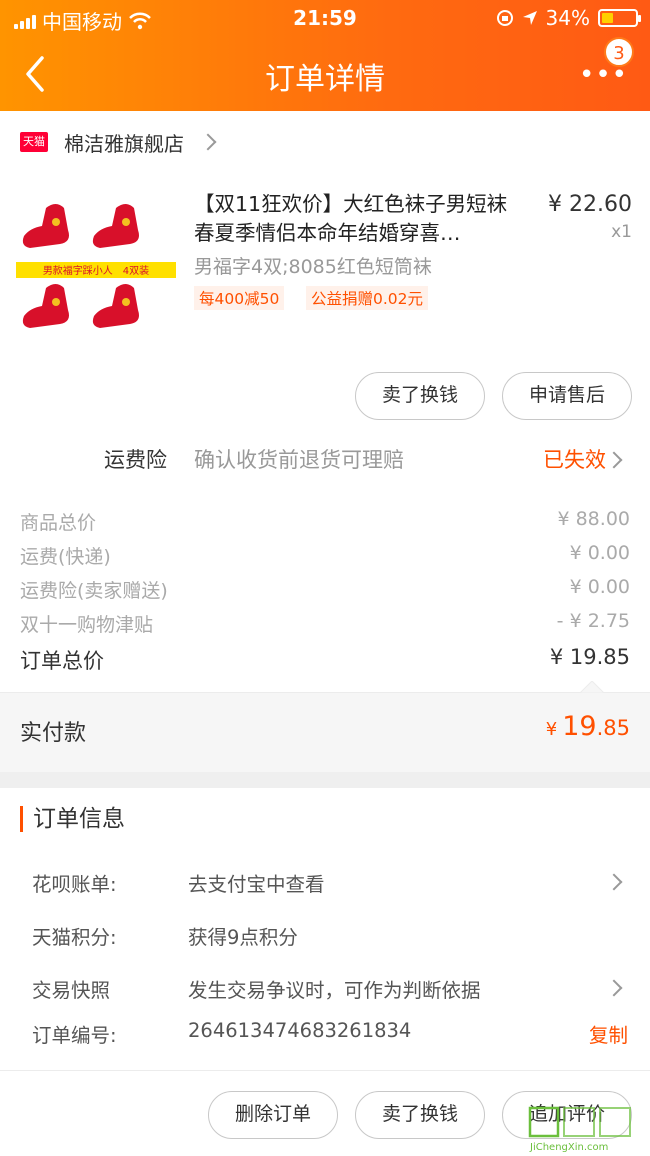 The height and width of the screenshot is (1156, 650). Describe the element at coordinates (74, 937) in the screenshot. I see `info-key: 天猫积分:` at that location.